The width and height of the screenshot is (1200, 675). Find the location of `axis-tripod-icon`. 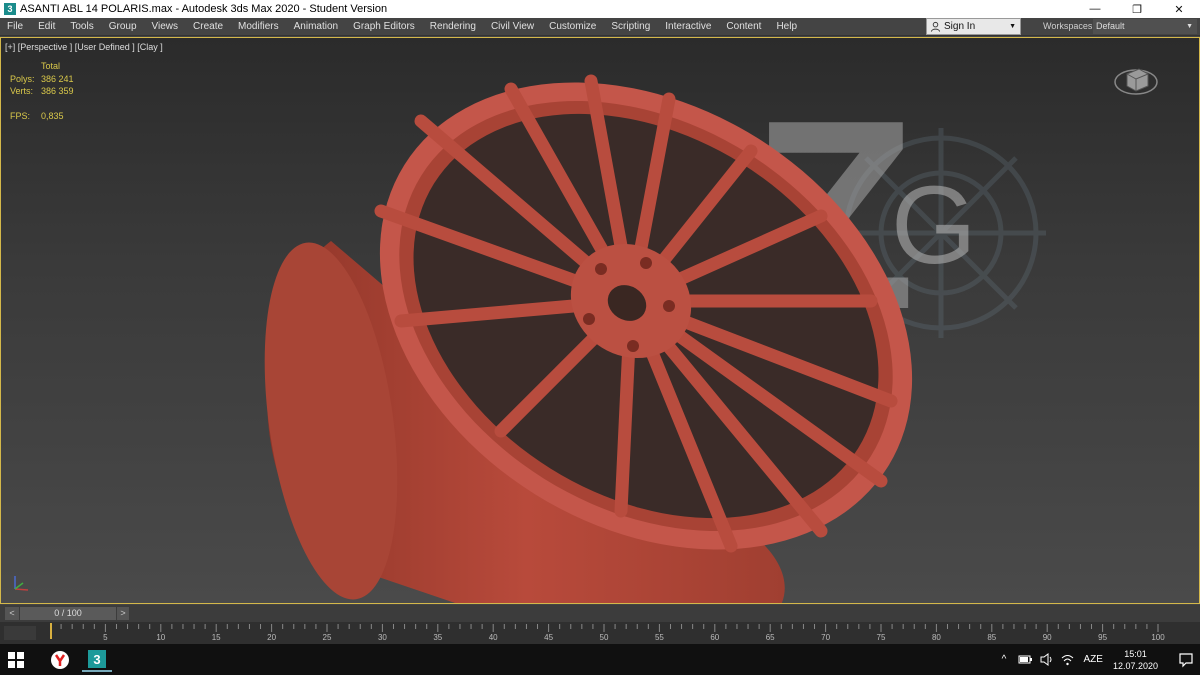

axis-tripod-icon is located at coordinates (21, 583).